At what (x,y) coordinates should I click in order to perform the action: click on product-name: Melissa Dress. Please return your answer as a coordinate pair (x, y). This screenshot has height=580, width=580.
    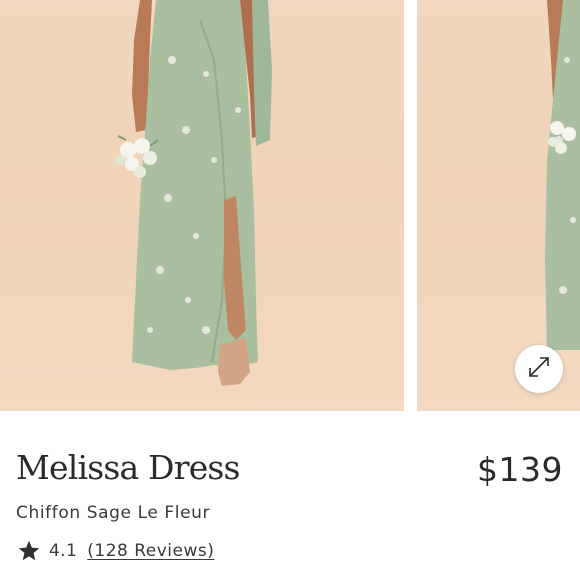
    Looking at the image, I should click on (128, 467).